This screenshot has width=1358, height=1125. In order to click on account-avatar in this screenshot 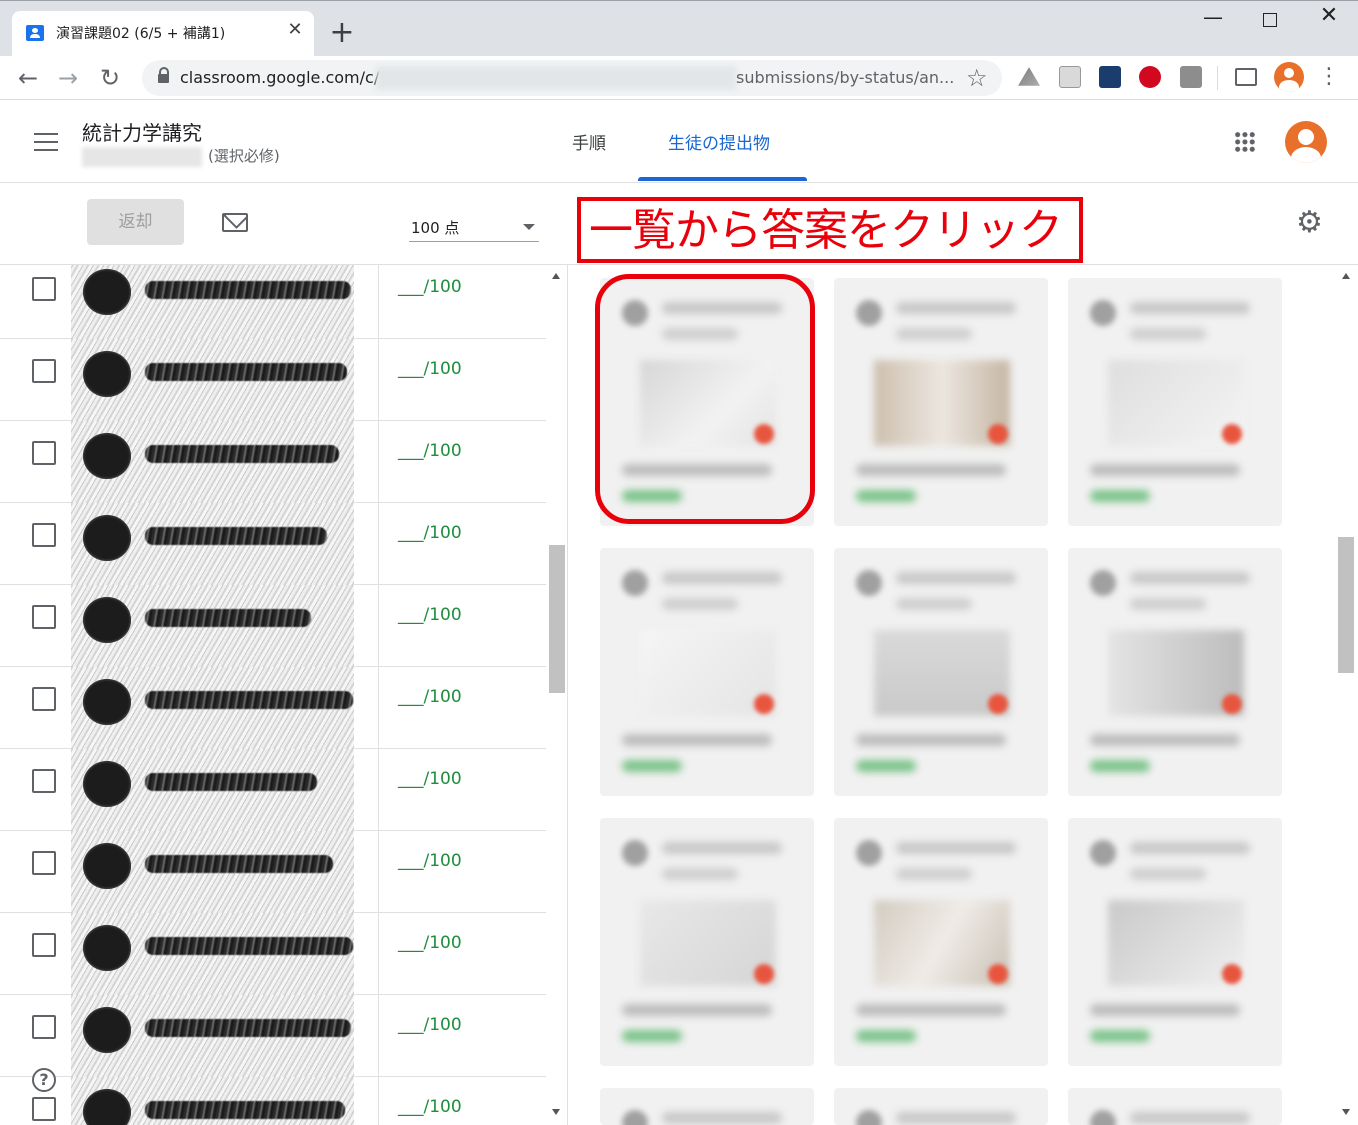, I will do `click(1306, 142)`.